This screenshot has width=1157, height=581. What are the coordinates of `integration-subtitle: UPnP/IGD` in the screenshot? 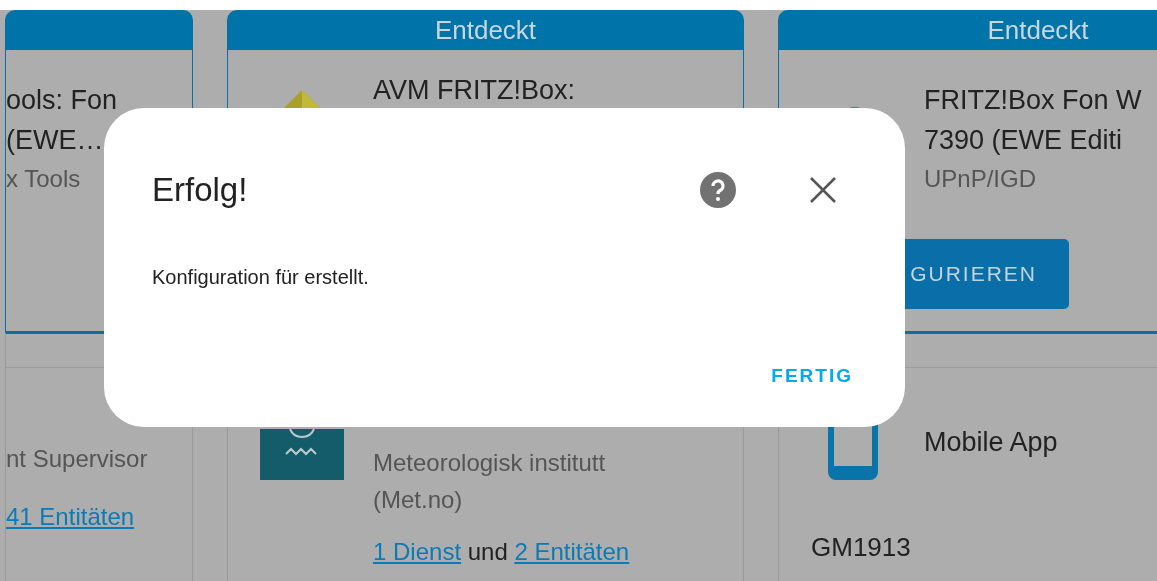 It's located at (981, 179).